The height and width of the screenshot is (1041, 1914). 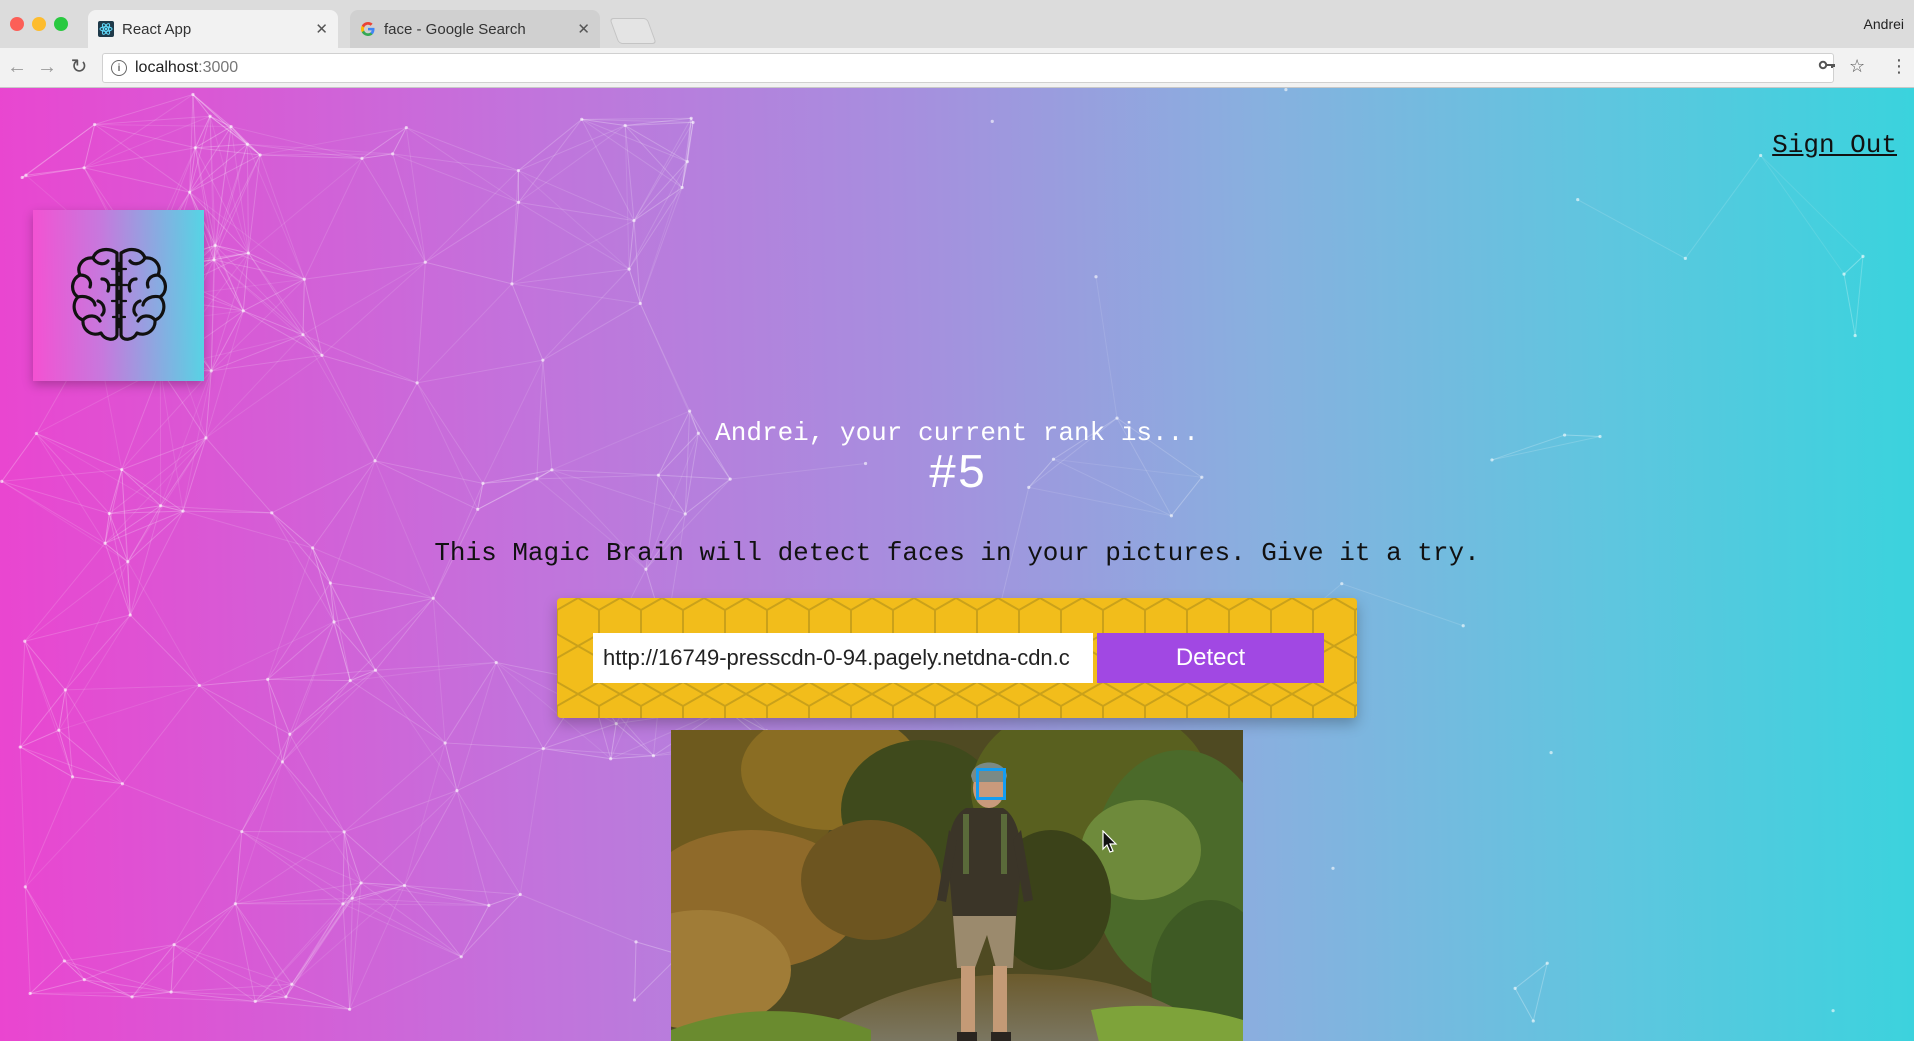 I want to click on key-icon, so click(x=1827, y=67).